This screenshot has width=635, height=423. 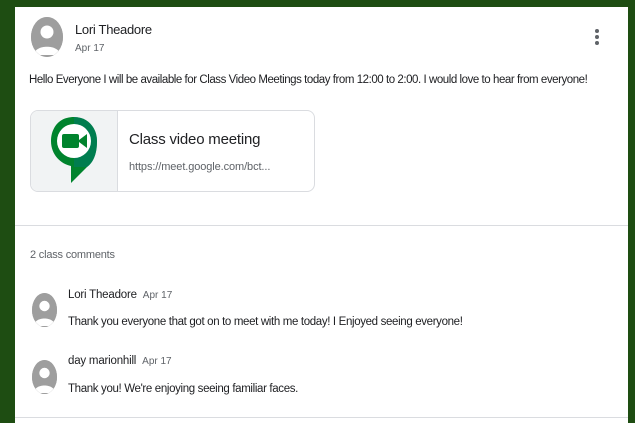 I want to click on attachment-thumbnail, so click(x=74, y=151).